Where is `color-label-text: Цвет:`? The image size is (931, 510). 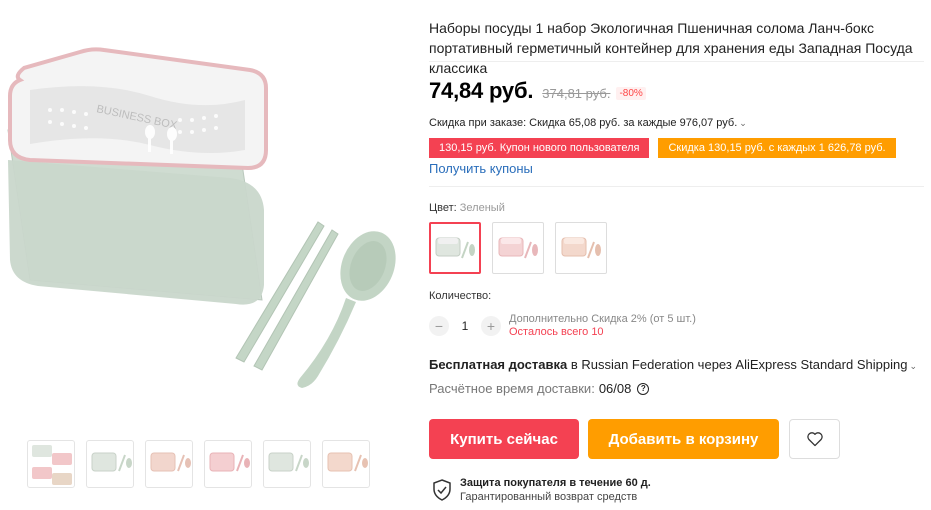
color-label-text: Цвет: is located at coordinates (443, 208).